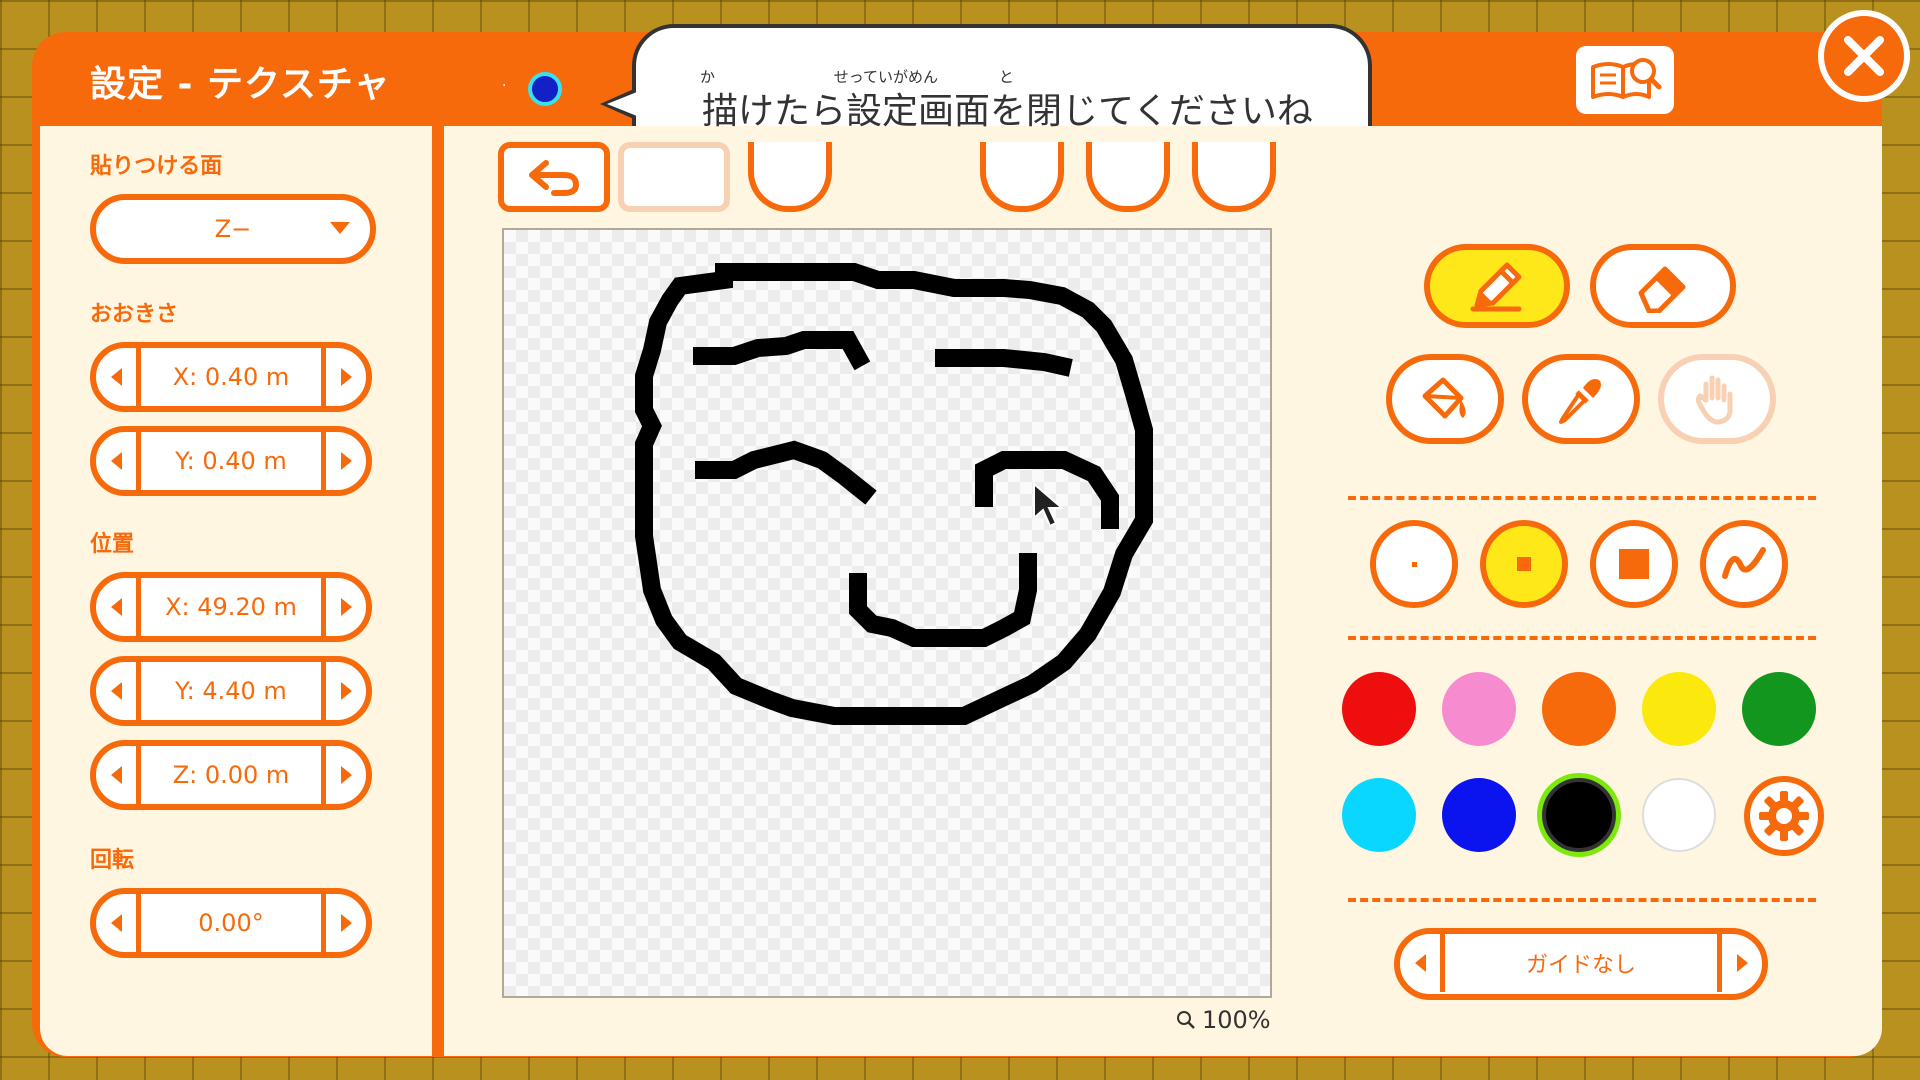 The width and height of the screenshot is (1920, 1080). I want to click on small-square-icon, so click(1524, 564).